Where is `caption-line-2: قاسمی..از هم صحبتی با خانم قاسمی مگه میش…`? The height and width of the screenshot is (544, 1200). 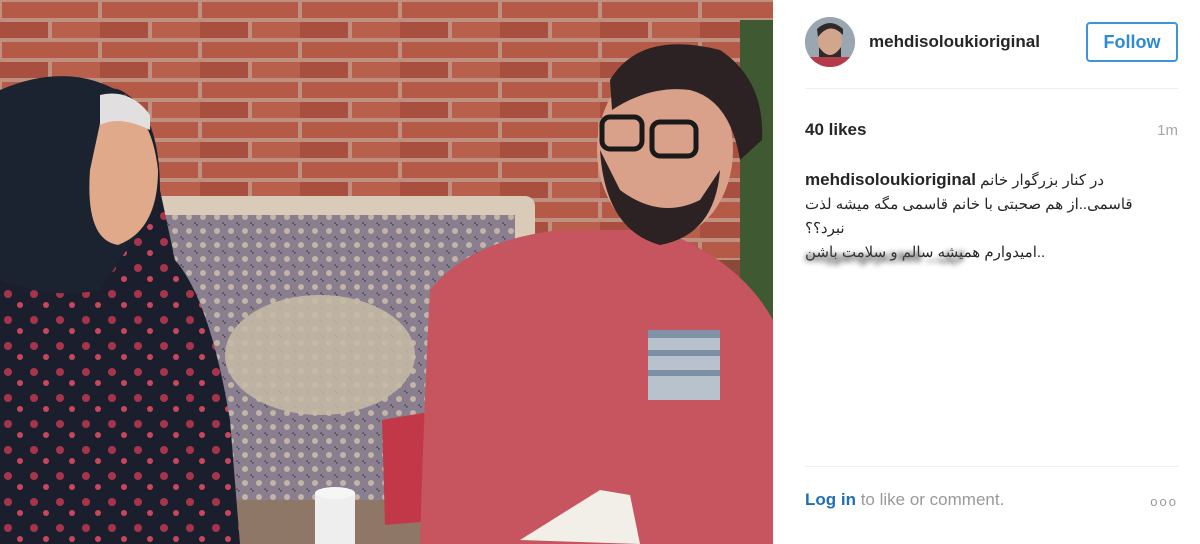 caption-line-2: قاسمی..از هم صحبتی با خانم قاسمی مگه میش… is located at coordinates (969, 216).